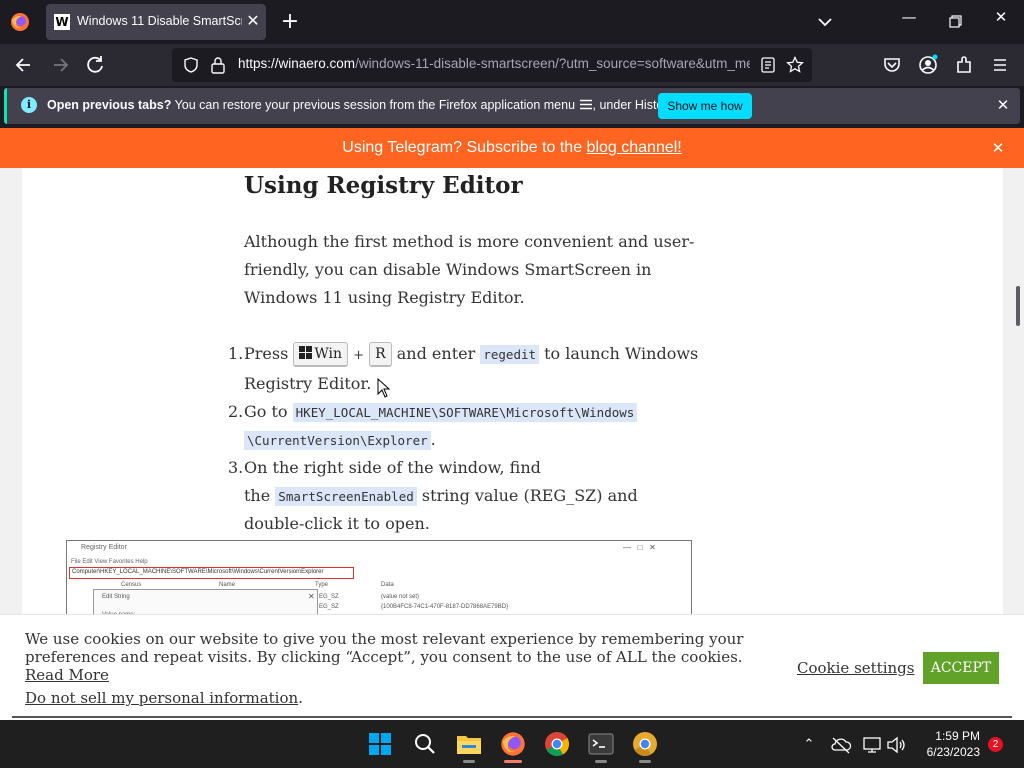 This screenshot has width=1024, height=768. I want to click on winaero-favicon-icon: W, so click(62, 22).